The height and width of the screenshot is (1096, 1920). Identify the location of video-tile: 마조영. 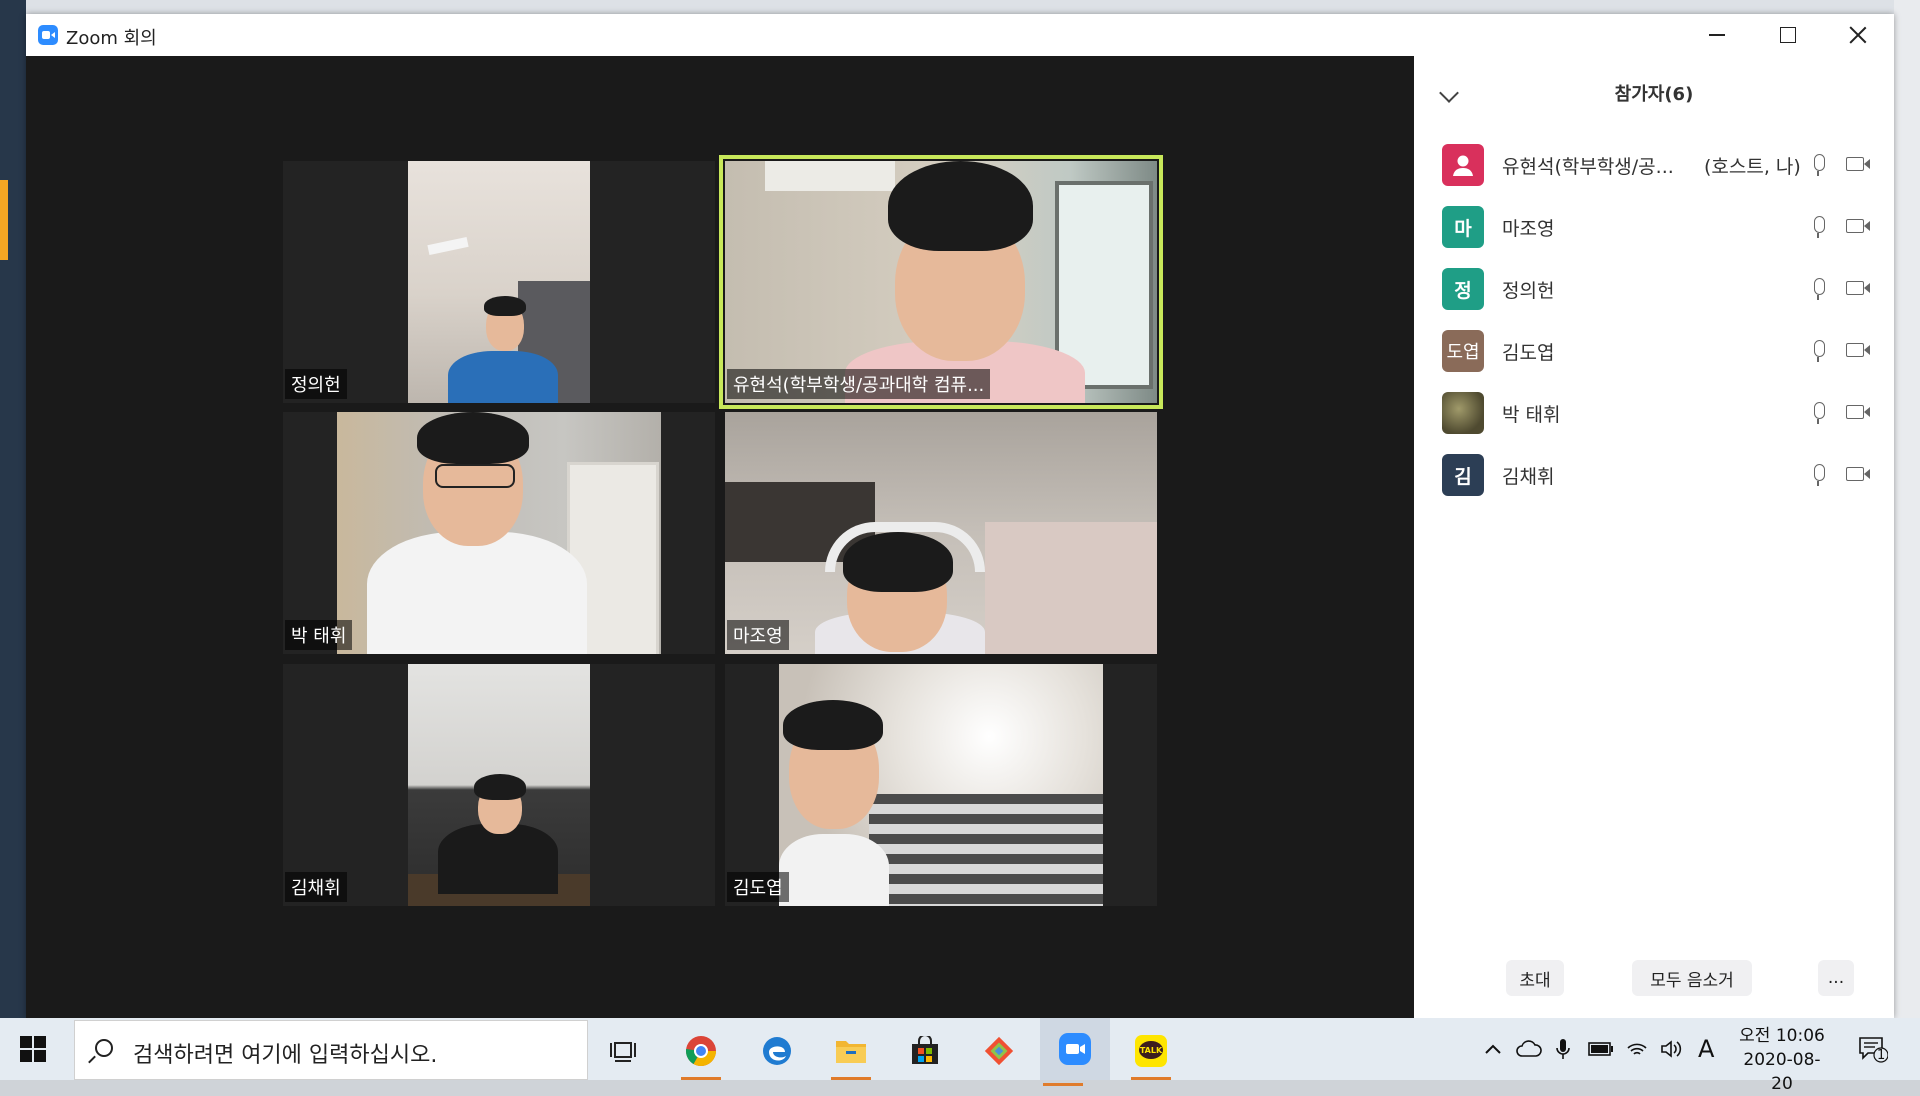
(941, 533).